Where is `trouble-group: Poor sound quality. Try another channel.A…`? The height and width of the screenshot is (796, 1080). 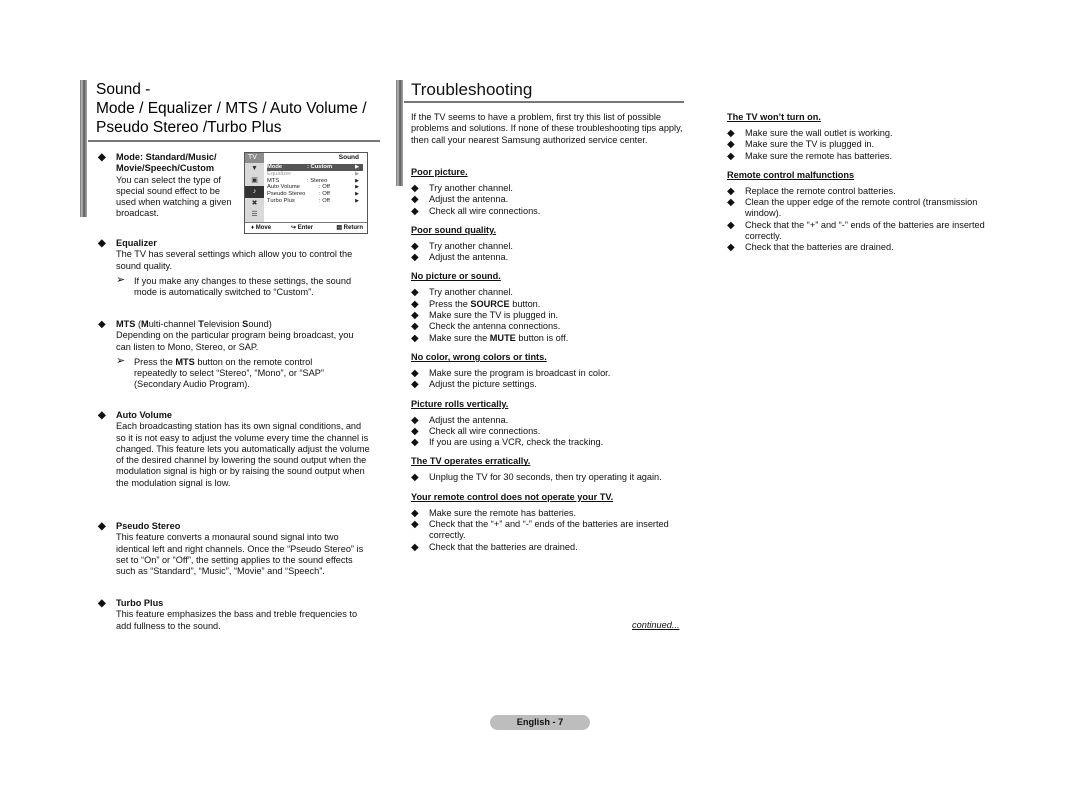
trouble-group: Poor sound quality. Try another channel.A… is located at coordinates (553, 244).